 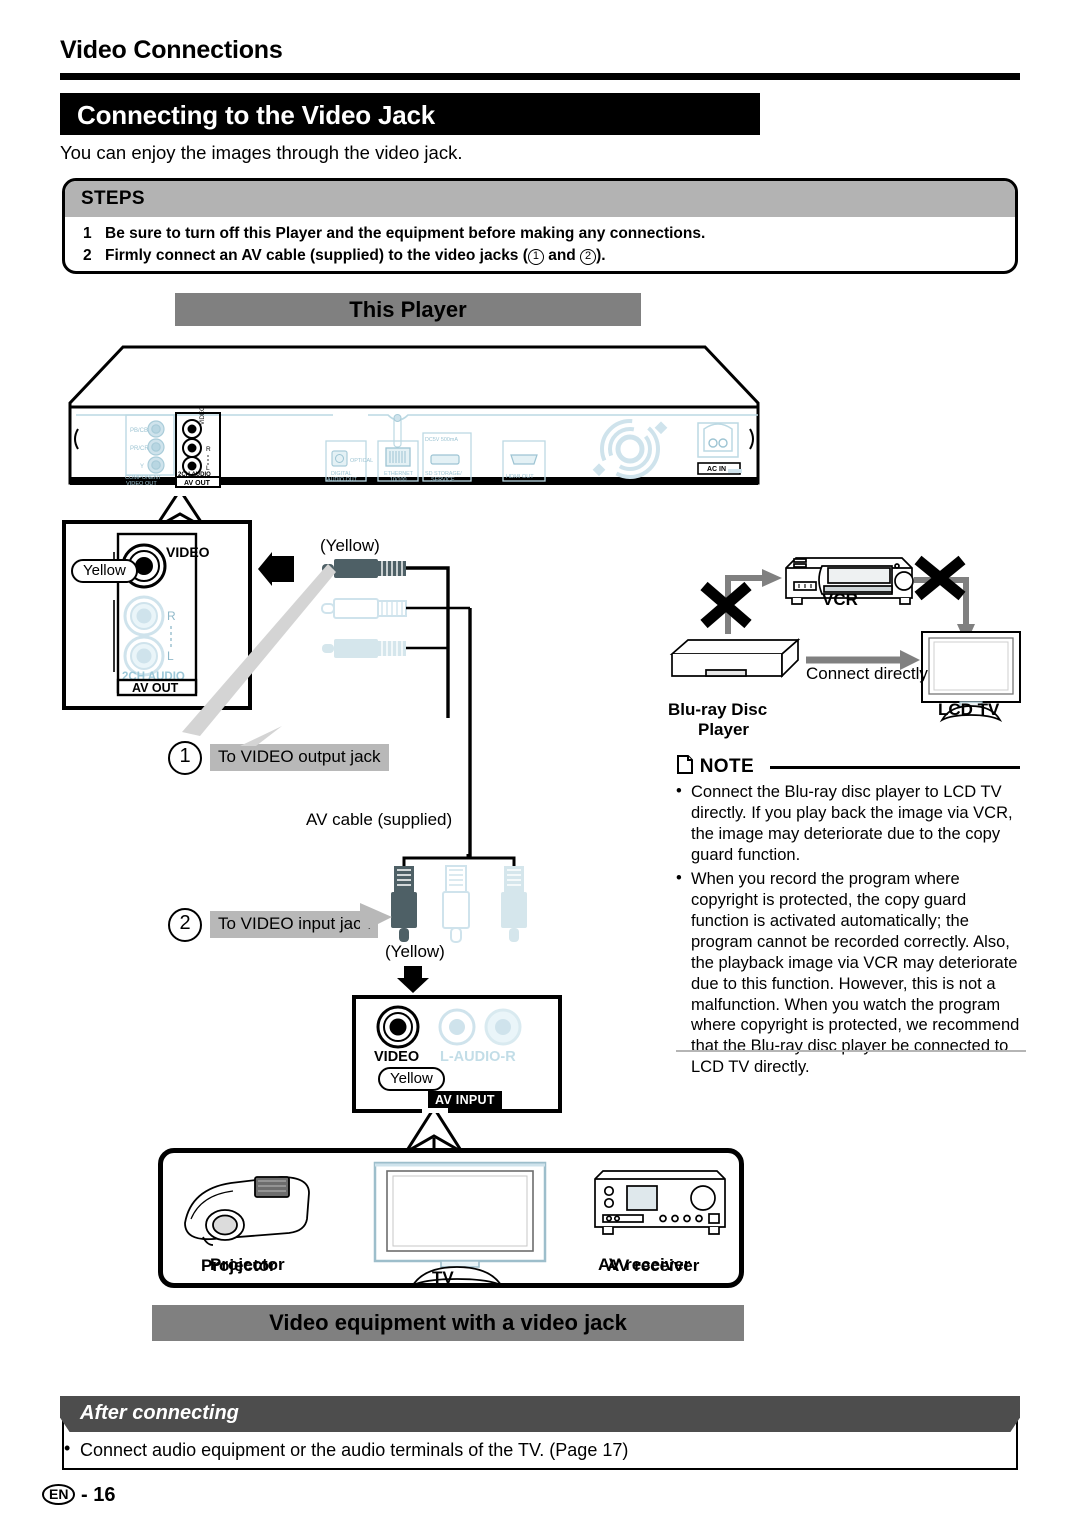 I want to click on to-video-output-jack-tag: To VIDEO output jack, so click(x=299, y=757).